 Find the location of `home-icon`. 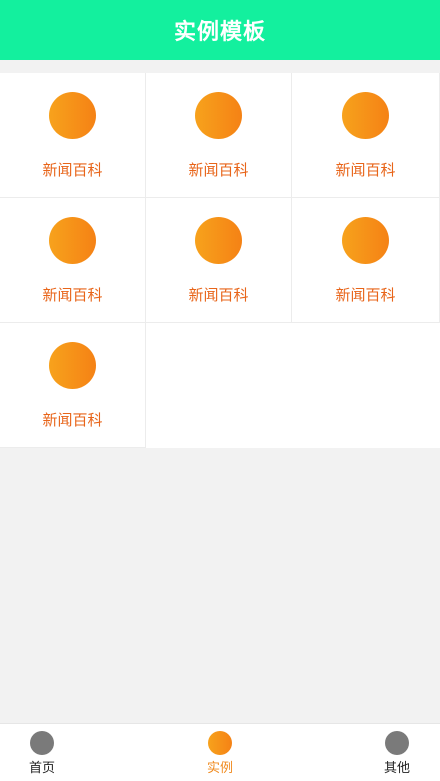

home-icon is located at coordinates (42, 743).